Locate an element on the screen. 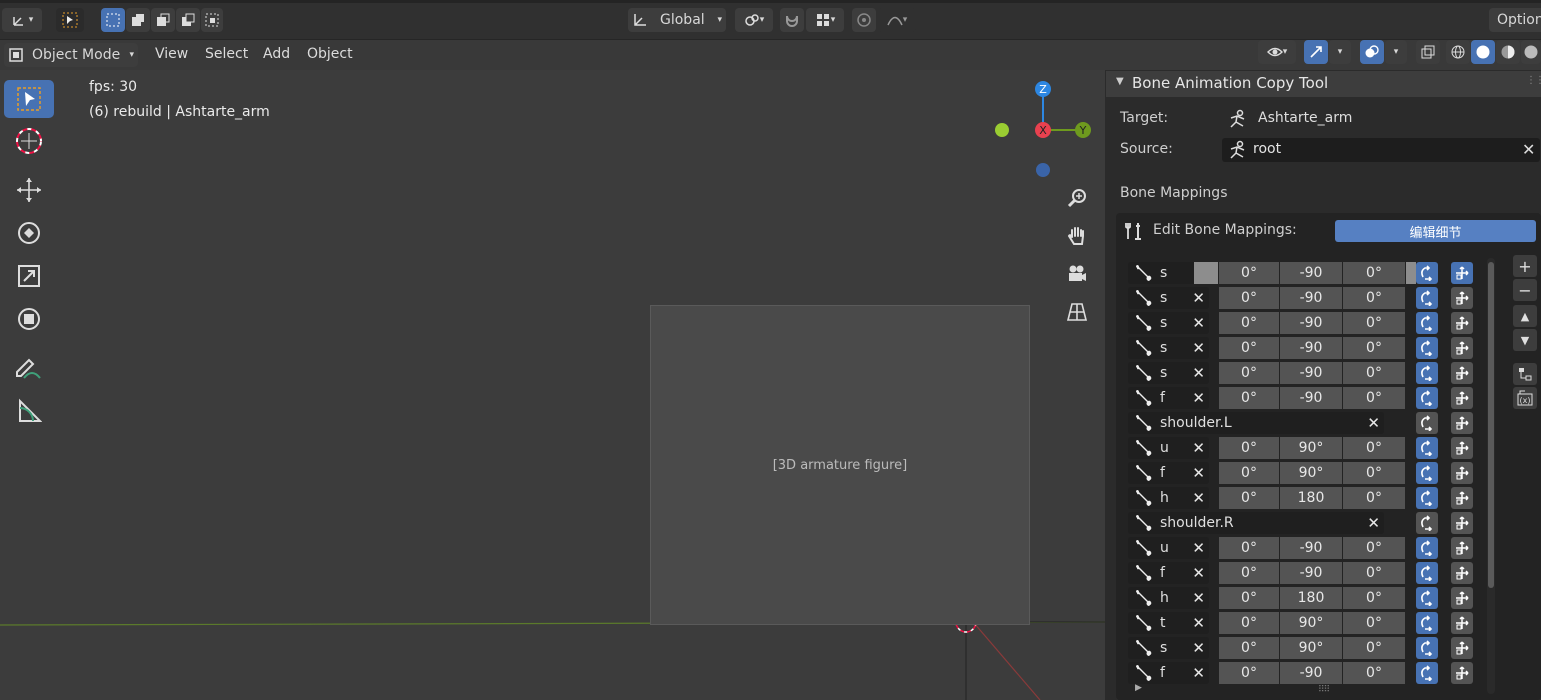  editor-type-button: ▾ is located at coordinates (22, 20).